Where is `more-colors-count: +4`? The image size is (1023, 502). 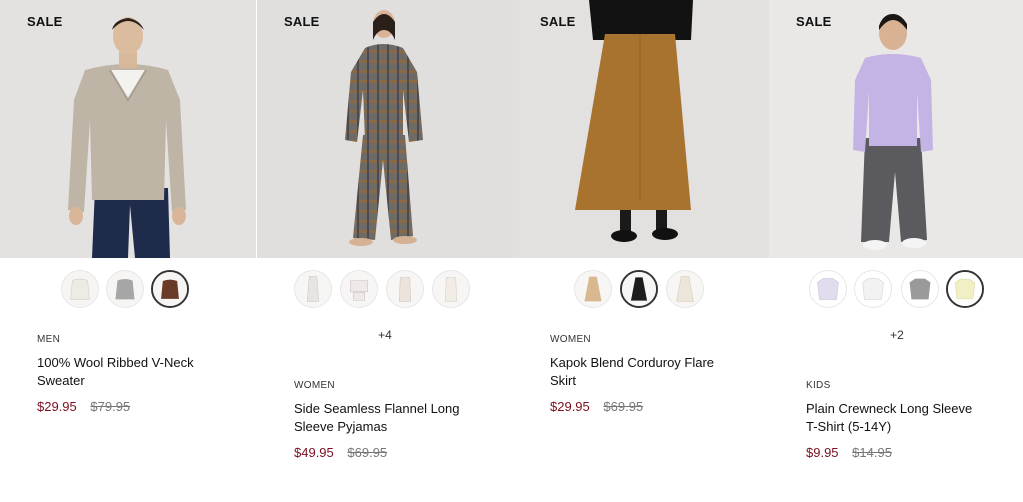
more-colors-count: +4 is located at coordinates (385, 335).